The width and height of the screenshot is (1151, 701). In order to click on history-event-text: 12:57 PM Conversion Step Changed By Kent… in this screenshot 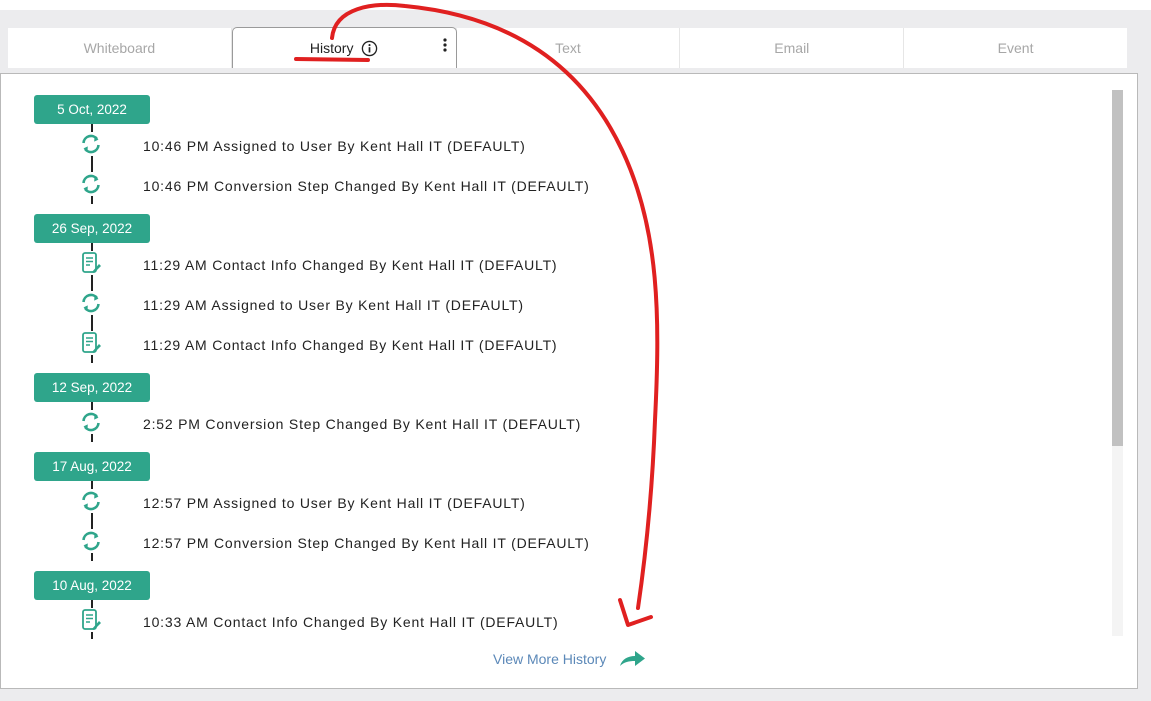, I will do `click(366, 543)`.